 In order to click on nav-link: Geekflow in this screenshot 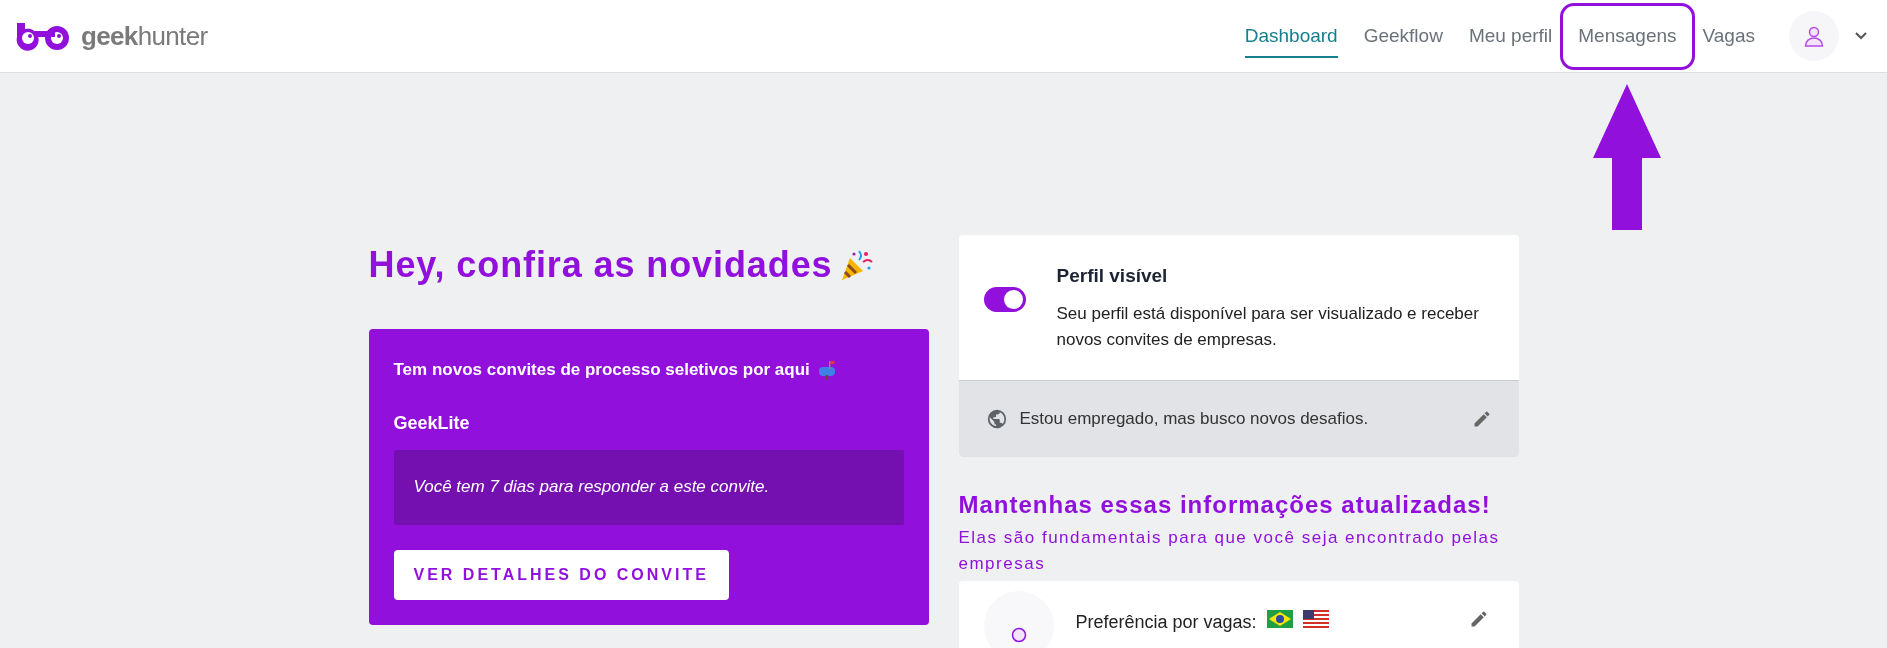, I will do `click(1403, 36)`.